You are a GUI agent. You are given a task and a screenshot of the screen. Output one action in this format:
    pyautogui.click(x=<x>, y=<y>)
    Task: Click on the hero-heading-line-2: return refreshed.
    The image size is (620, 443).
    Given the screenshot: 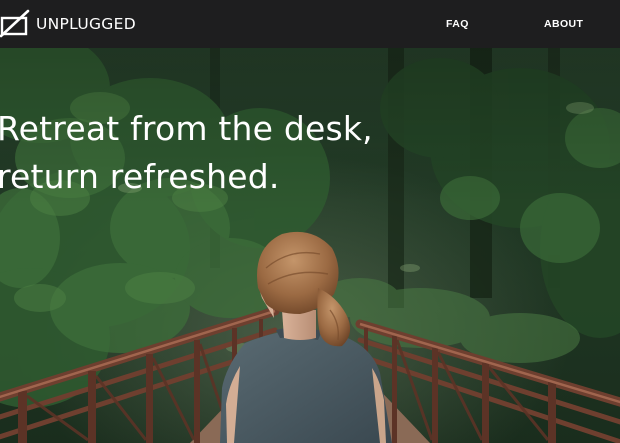 What is the action you would take?
    pyautogui.click(x=140, y=176)
    